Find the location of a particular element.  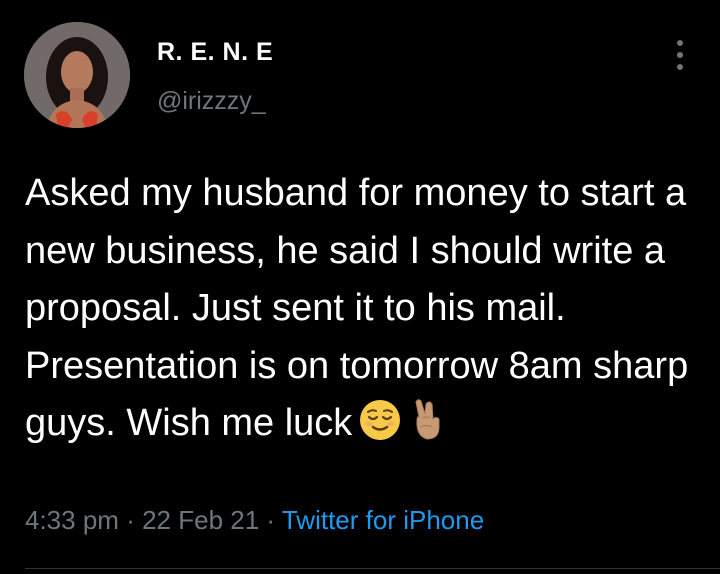

crossed-fingers-emoji is located at coordinates (427, 428).